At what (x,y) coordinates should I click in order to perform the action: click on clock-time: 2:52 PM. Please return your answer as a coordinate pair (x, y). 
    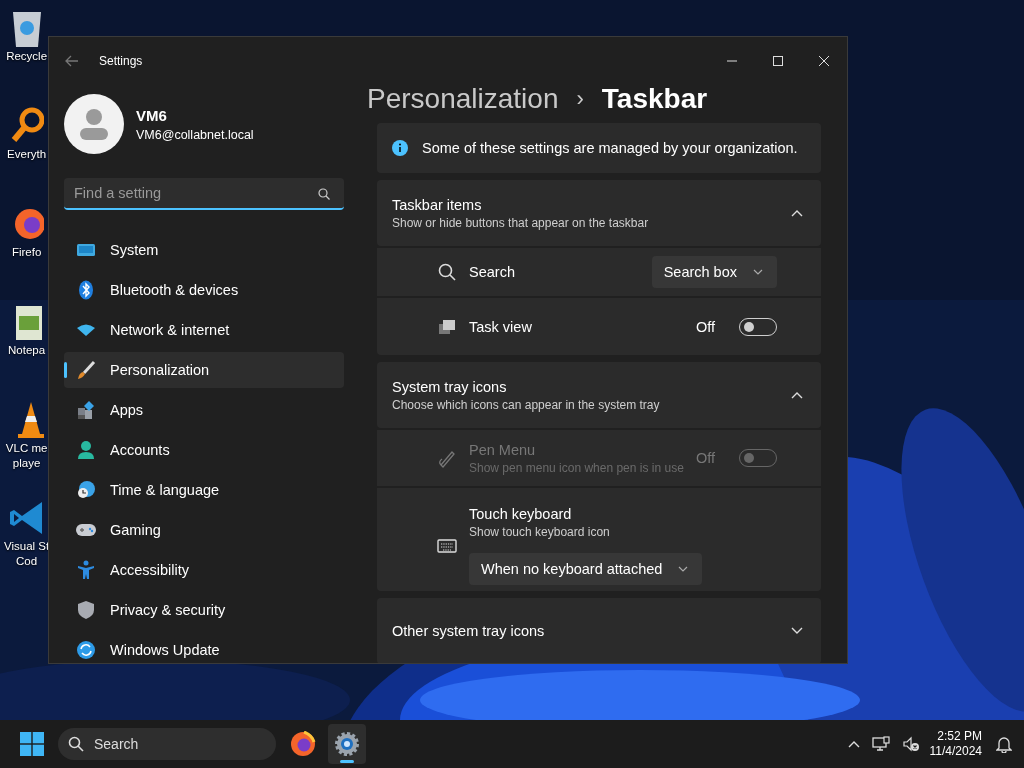
    Looking at the image, I should click on (959, 736).